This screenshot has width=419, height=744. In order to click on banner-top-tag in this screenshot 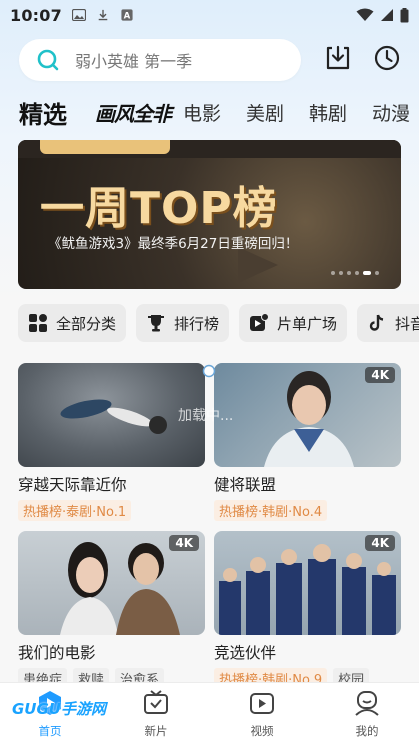, I will do `click(105, 147)`.